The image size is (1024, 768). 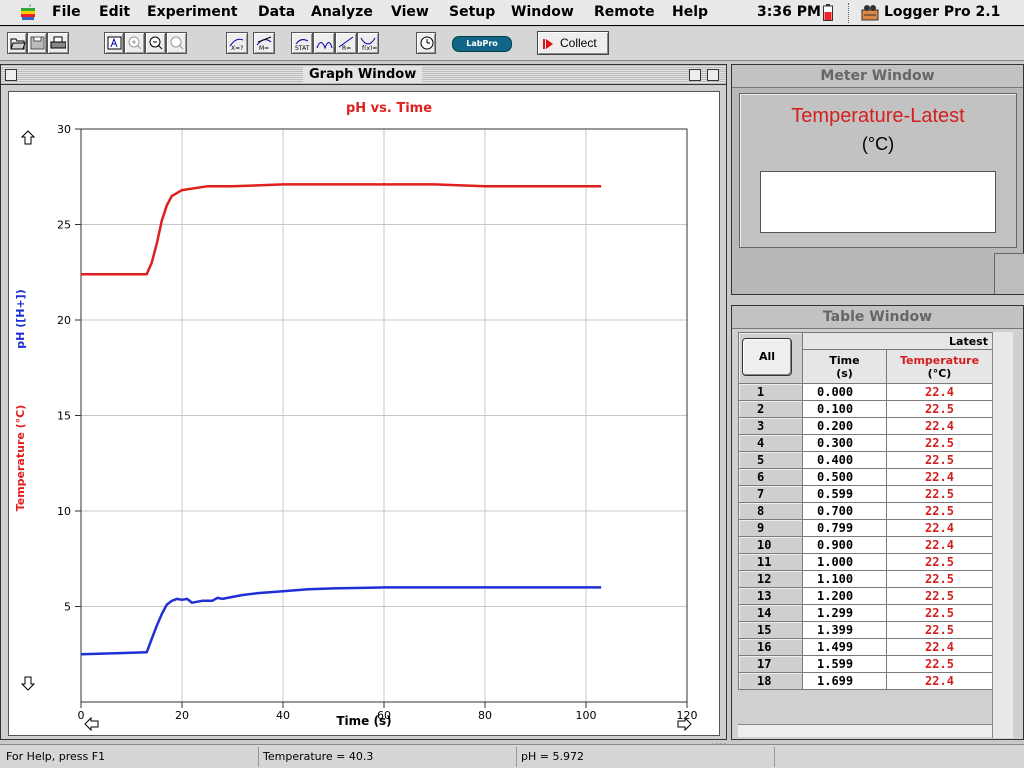 What do you see at coordinates (844, 647) in the screenshot?
I see `time-cell: 1.499` at bounding box center [844, 647].